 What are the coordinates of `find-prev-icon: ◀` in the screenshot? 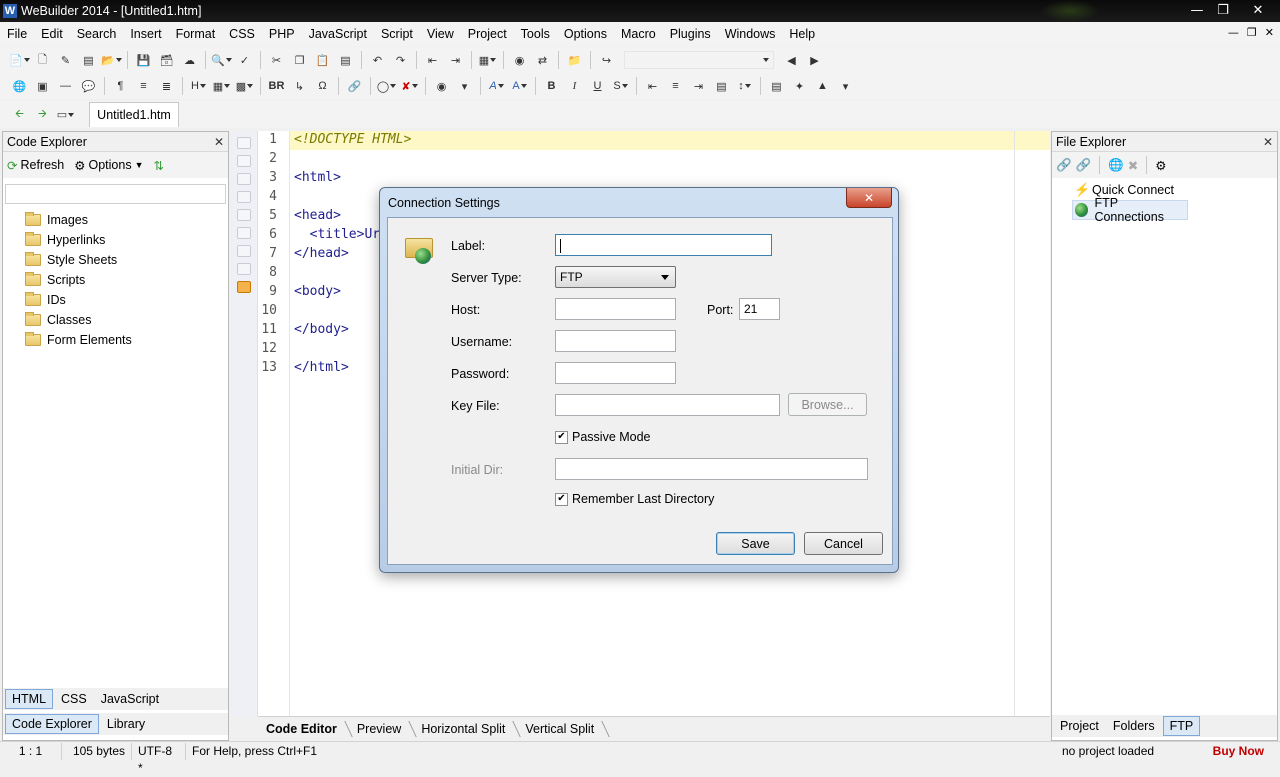 It's located at (792, 60).